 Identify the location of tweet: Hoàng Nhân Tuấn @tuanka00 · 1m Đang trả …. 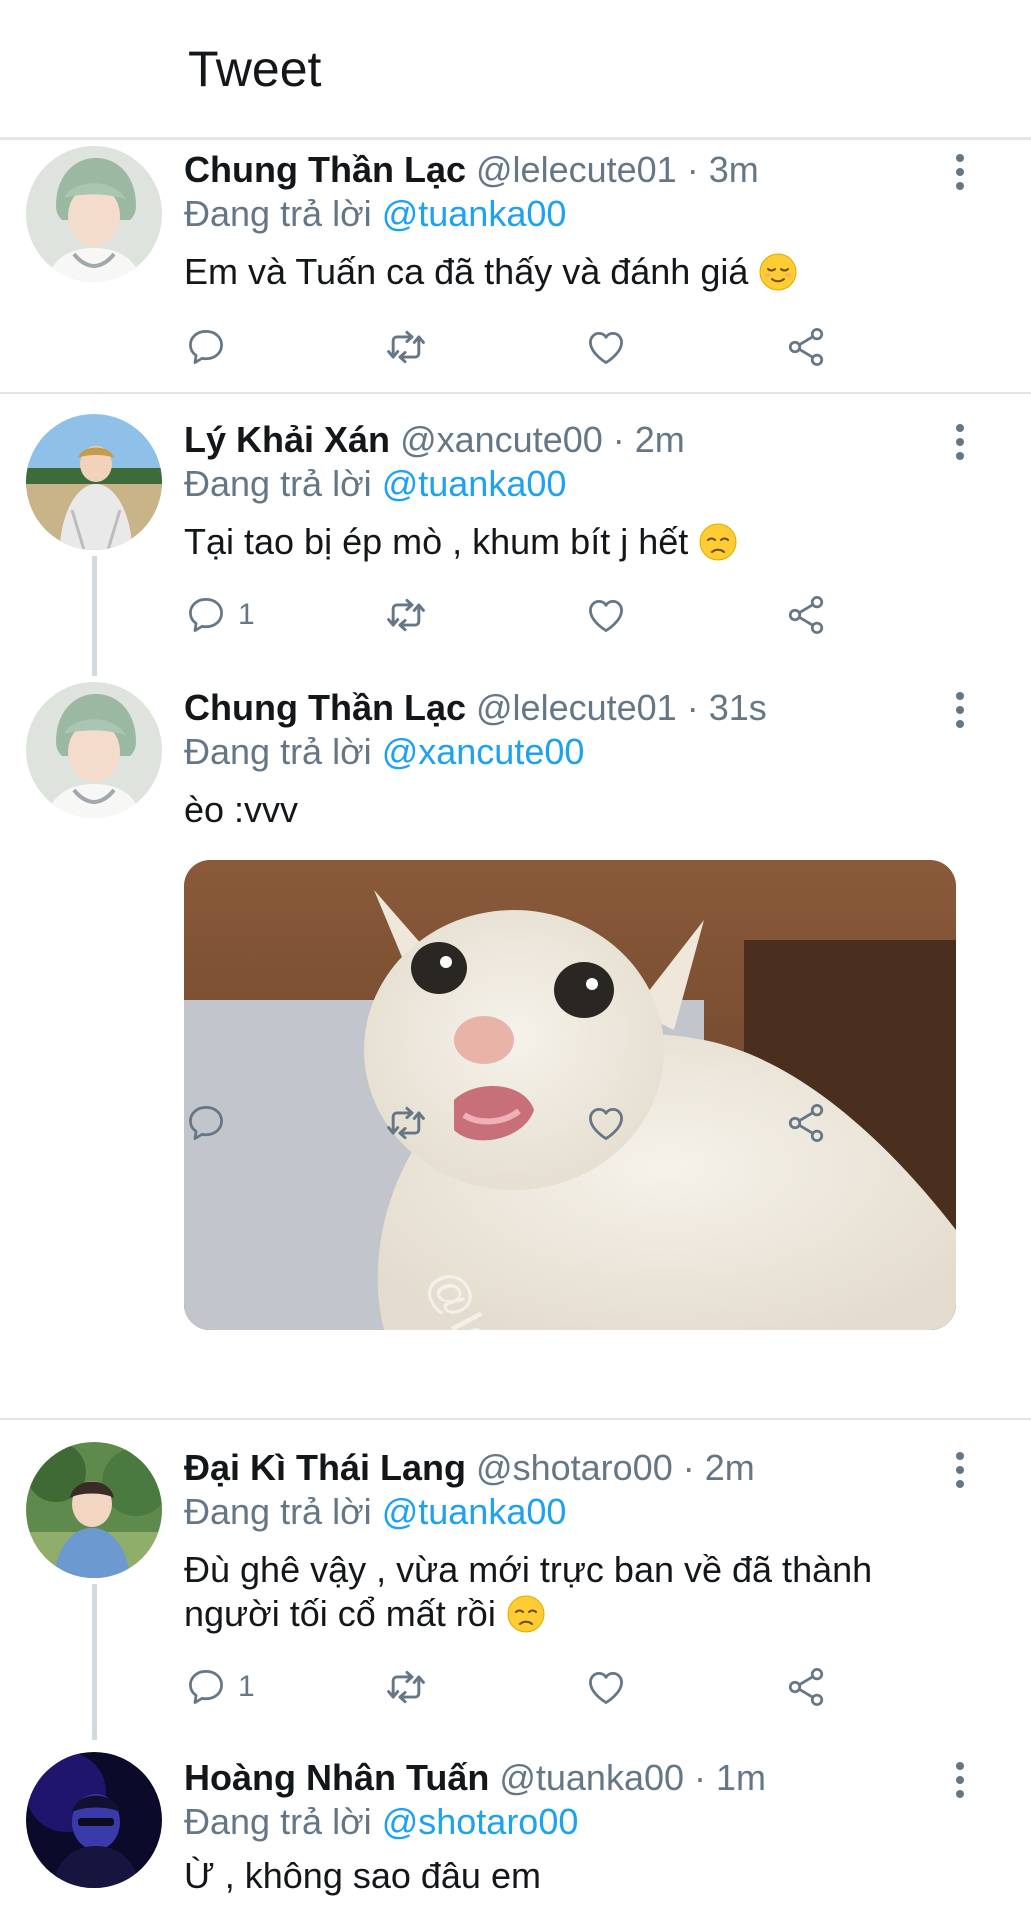
(515, 1835).